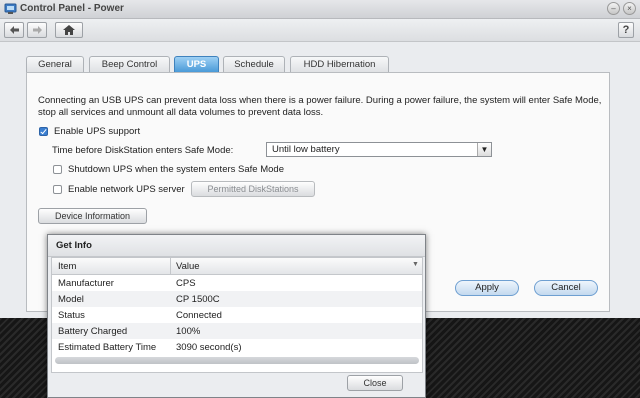 This screenshot has height=398, width=640. Describe the element at coordinates (236, 246) in the screenshot. I see `dialog-title: Get Info` at that location.